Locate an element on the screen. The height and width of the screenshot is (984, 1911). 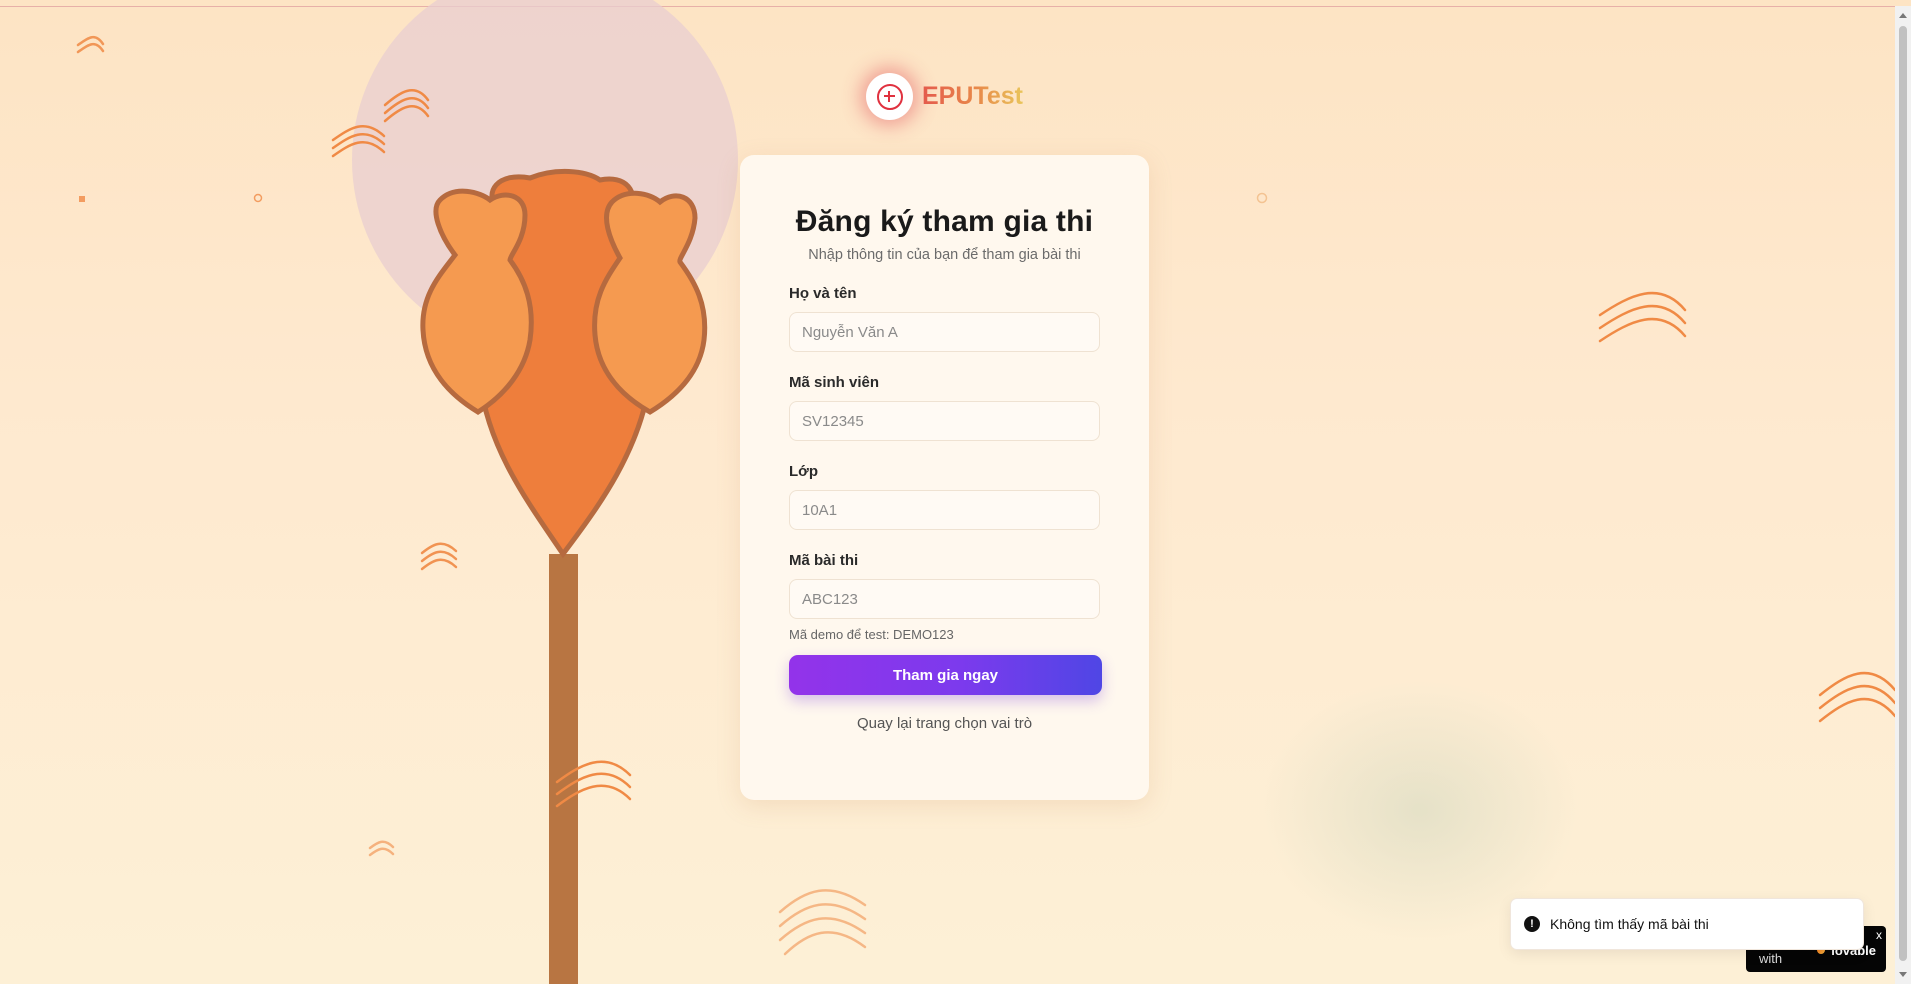
toast-message: Không tìm thấy mã bài thi is located at coordinates (1629, 924).